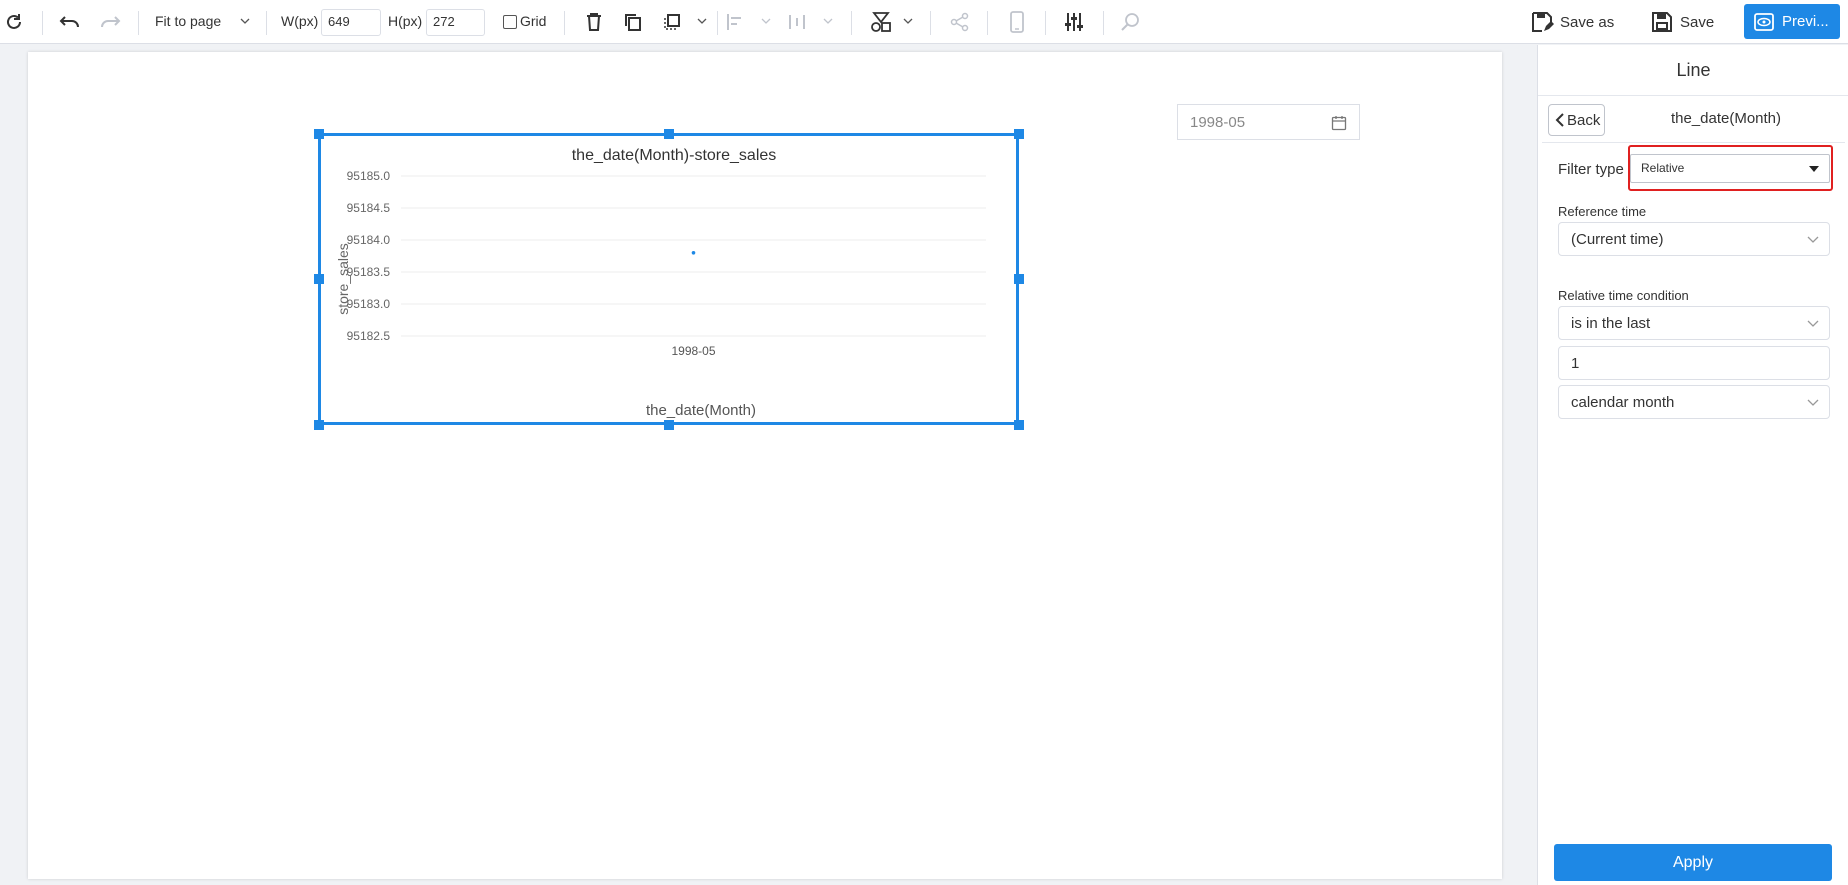 Image resolution: width=1848 pixels, height=885 pixels. Describe the element at coordinates (594, 22) in the screenshot. I see `delete-icon` at that location.